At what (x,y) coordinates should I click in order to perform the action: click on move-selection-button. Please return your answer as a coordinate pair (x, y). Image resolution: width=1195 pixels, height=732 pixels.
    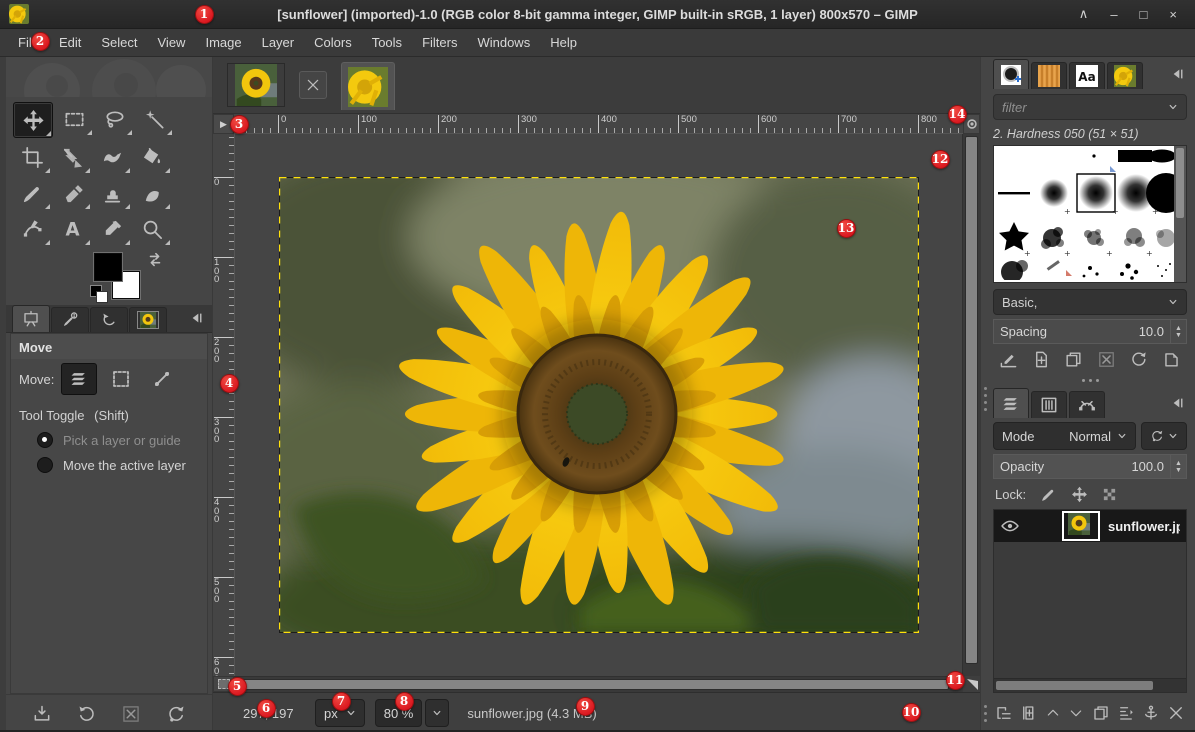
    Looking at the image, I should click on (121, 379).